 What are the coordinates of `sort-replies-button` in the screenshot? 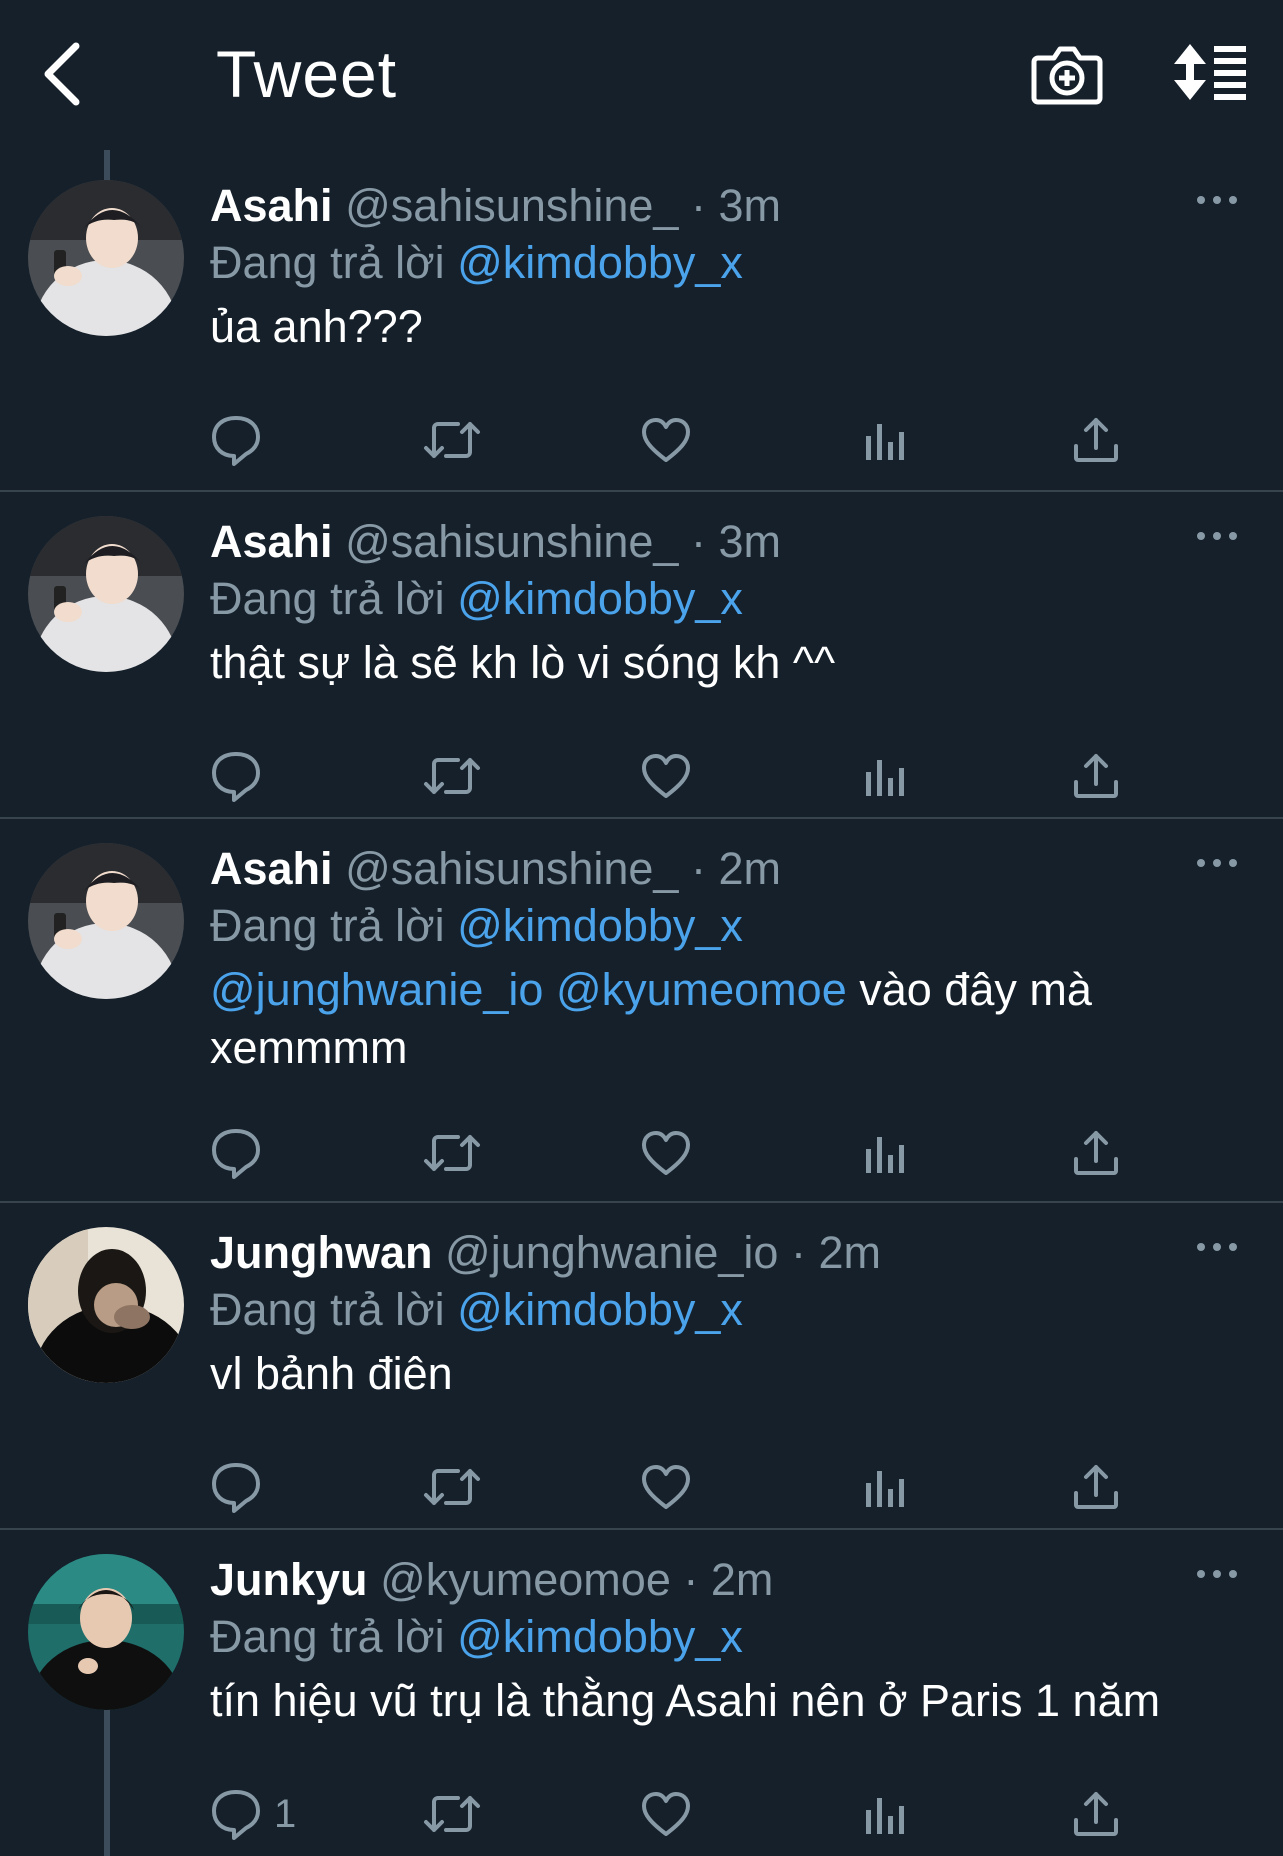 It's located at (1210, 74).